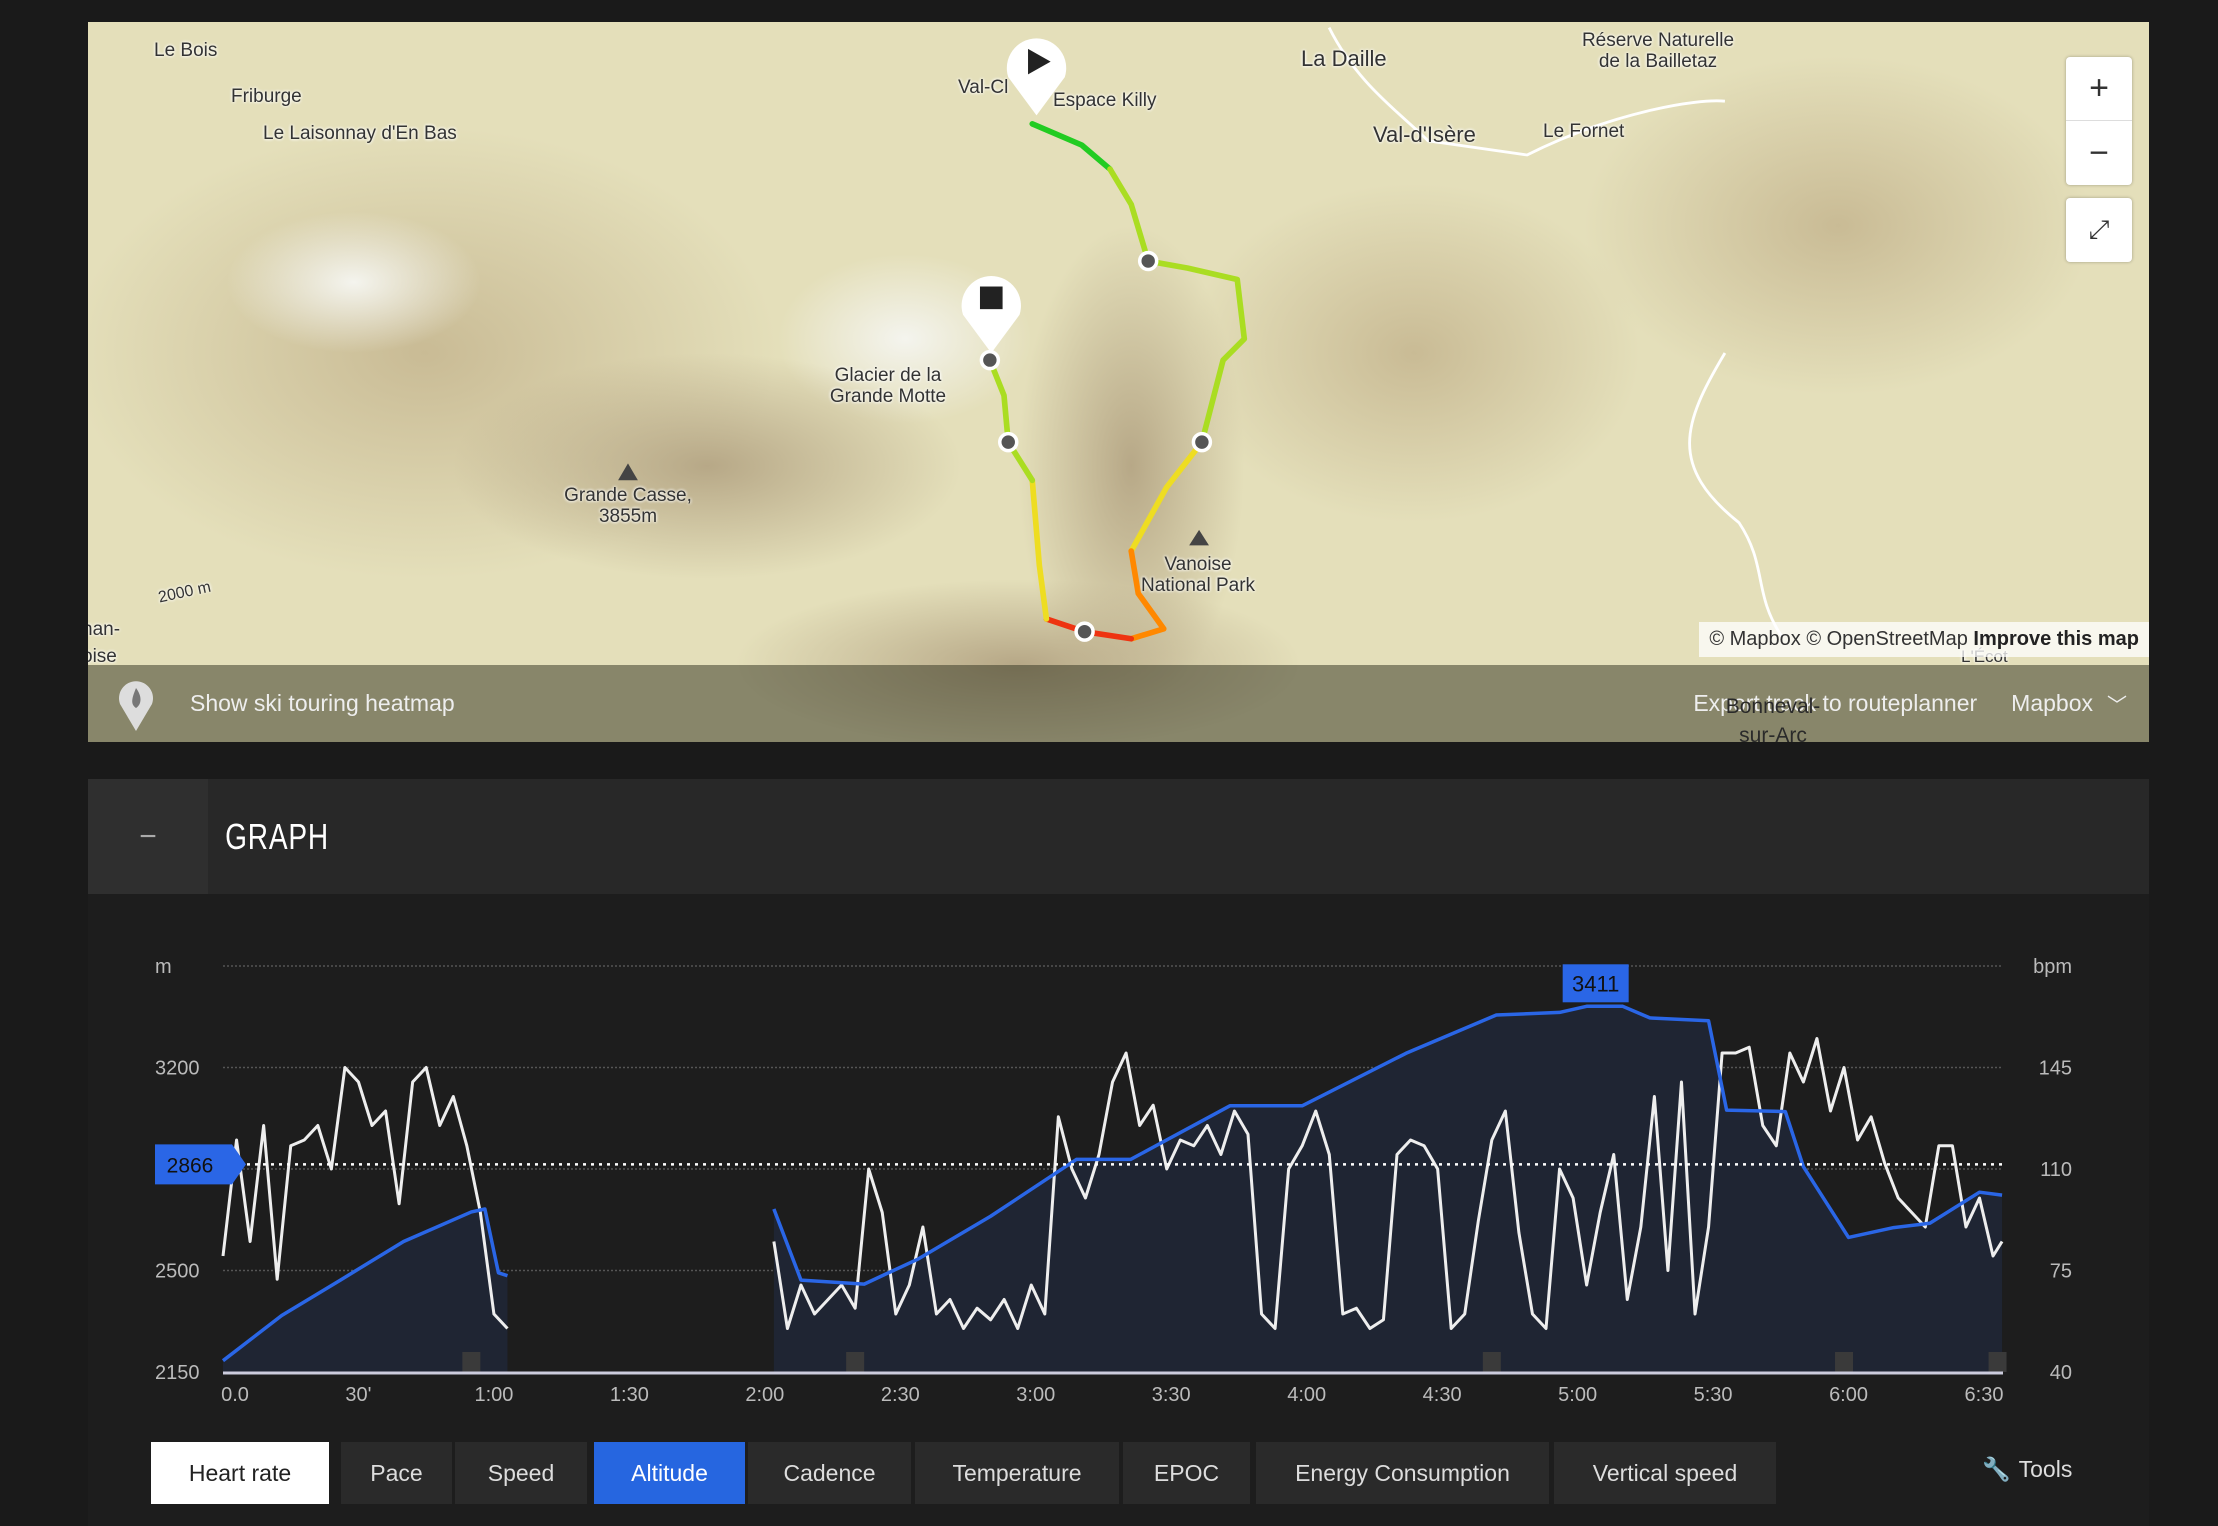 This screenshot has width=2218, height=1526. What do you see at coordinates (829, 1473) in the screenshot?
I see `tab-cadence: Cadence` at bounding box center [829, 1473].